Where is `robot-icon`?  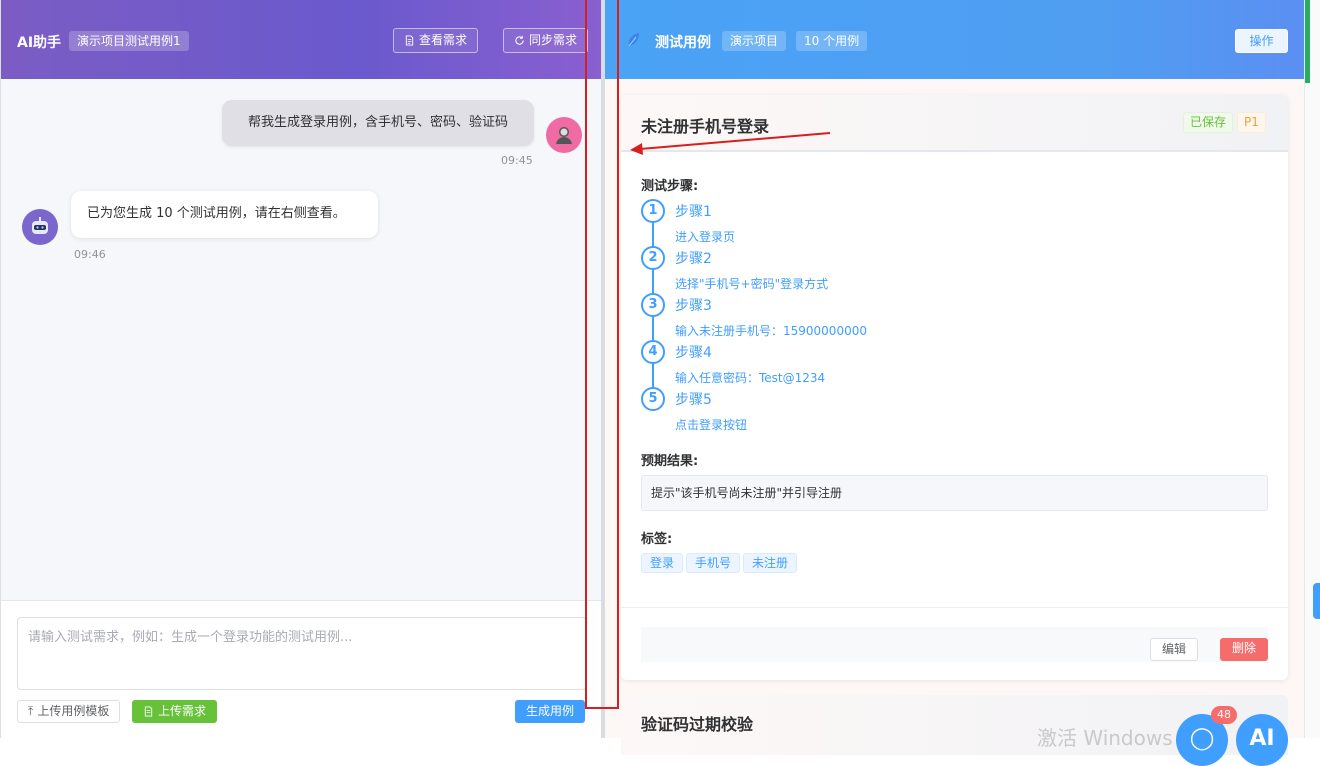
robot-icon is located at coordinates (40, 225).